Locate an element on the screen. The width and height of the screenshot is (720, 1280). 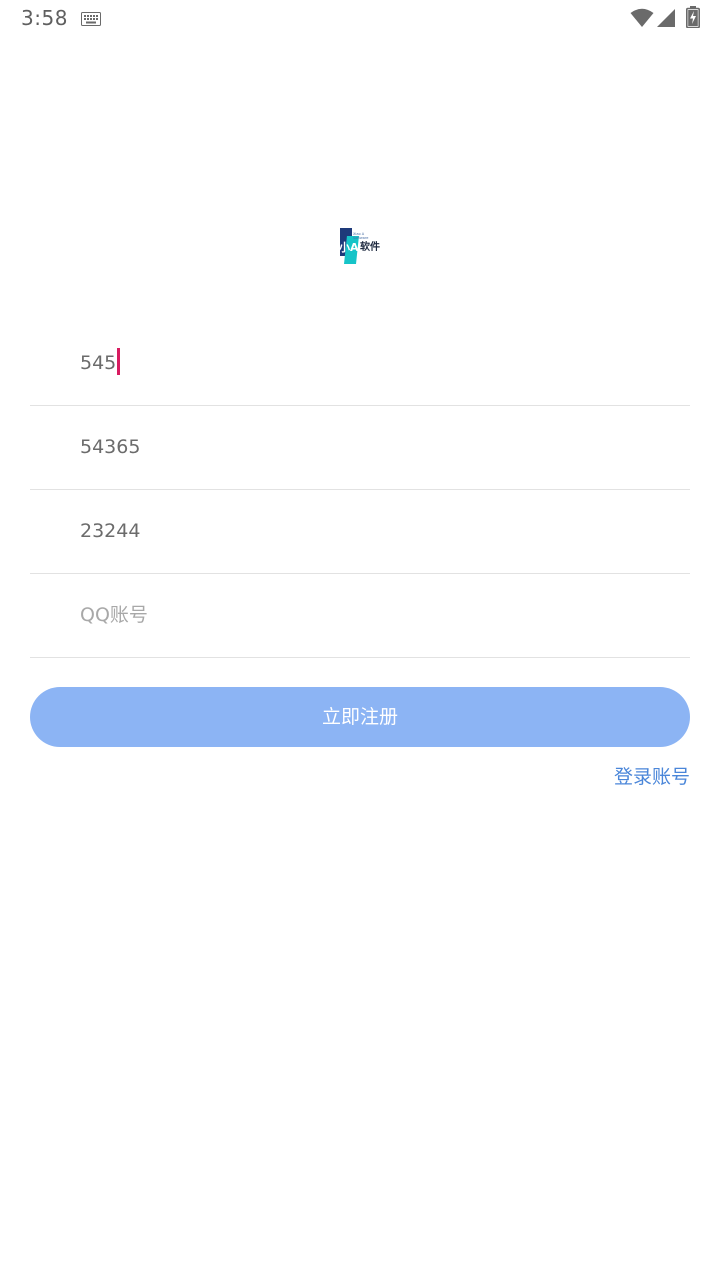
username-value: 545 is located at coordinates (98, 363).